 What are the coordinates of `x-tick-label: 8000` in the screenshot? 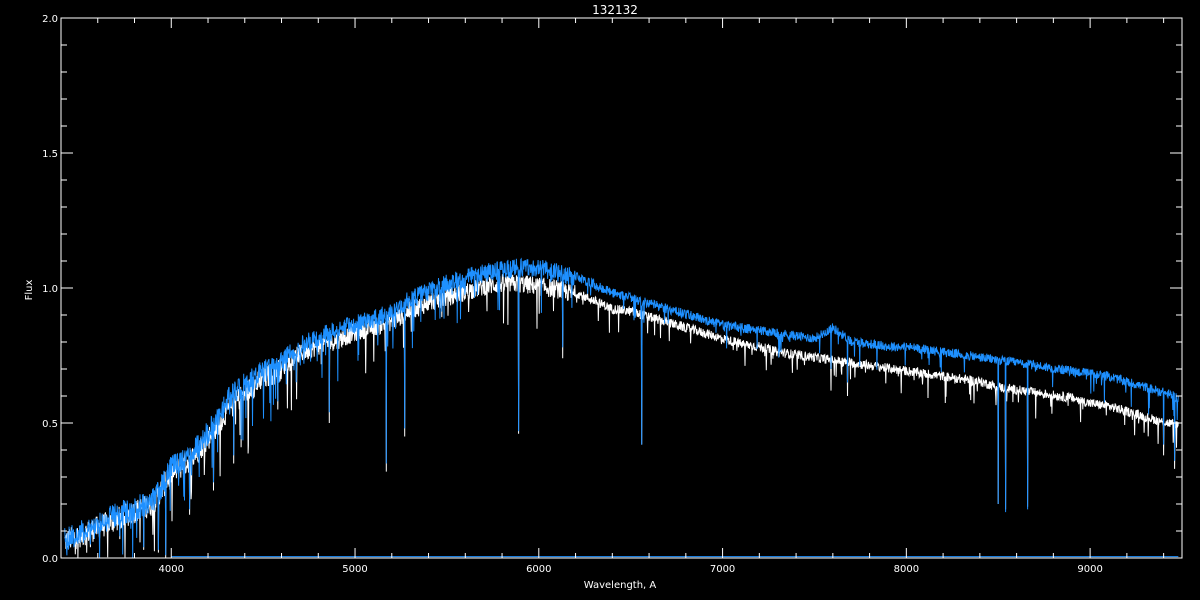 It's located at (906, 569).